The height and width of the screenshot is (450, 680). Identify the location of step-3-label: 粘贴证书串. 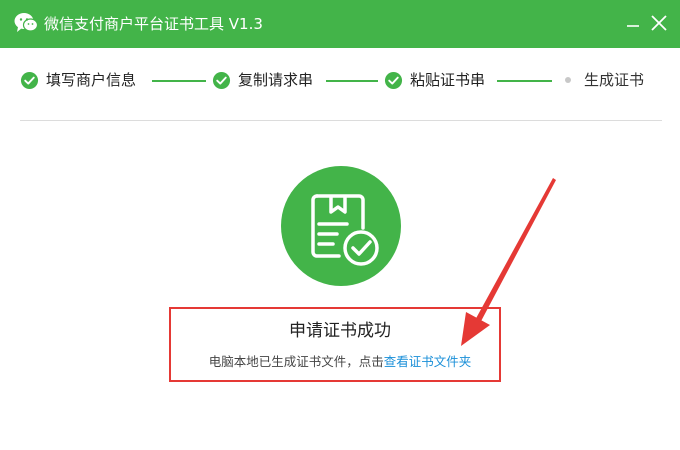
(448, 80).